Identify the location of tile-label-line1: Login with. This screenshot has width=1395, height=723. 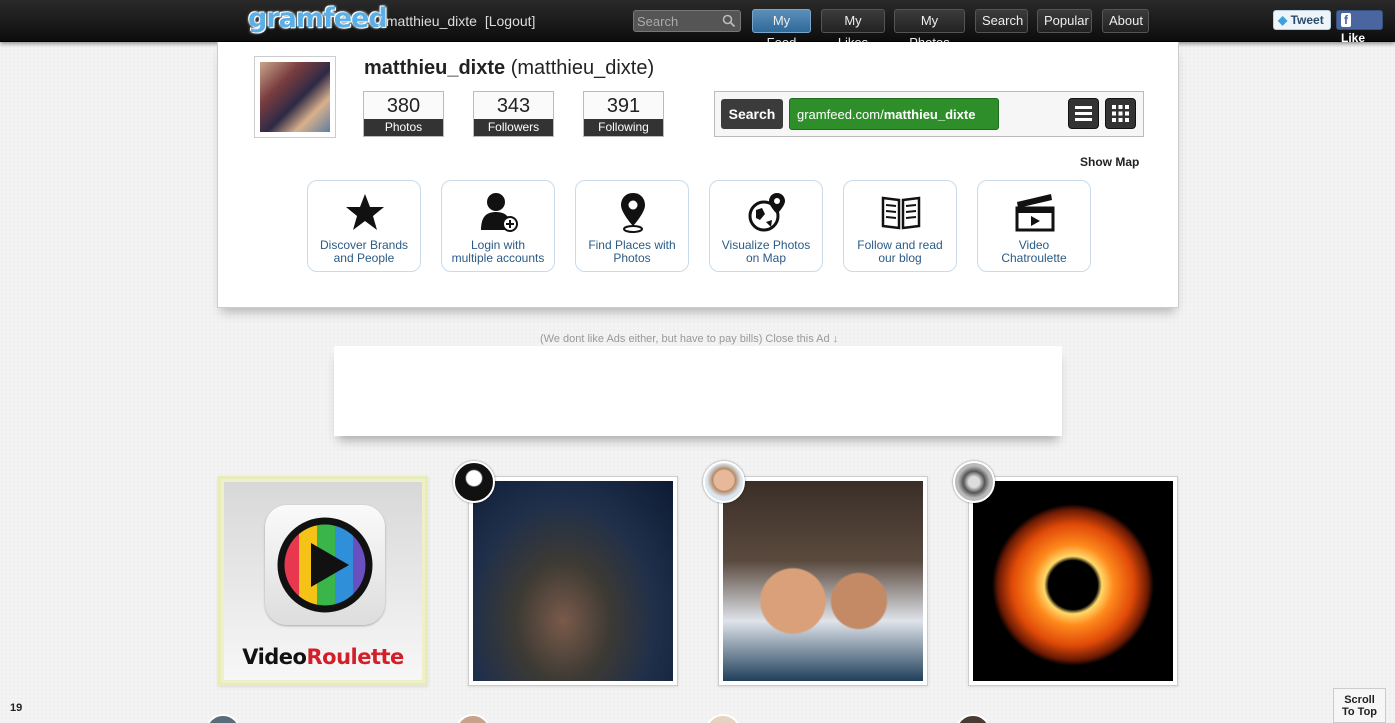
(498, 245).